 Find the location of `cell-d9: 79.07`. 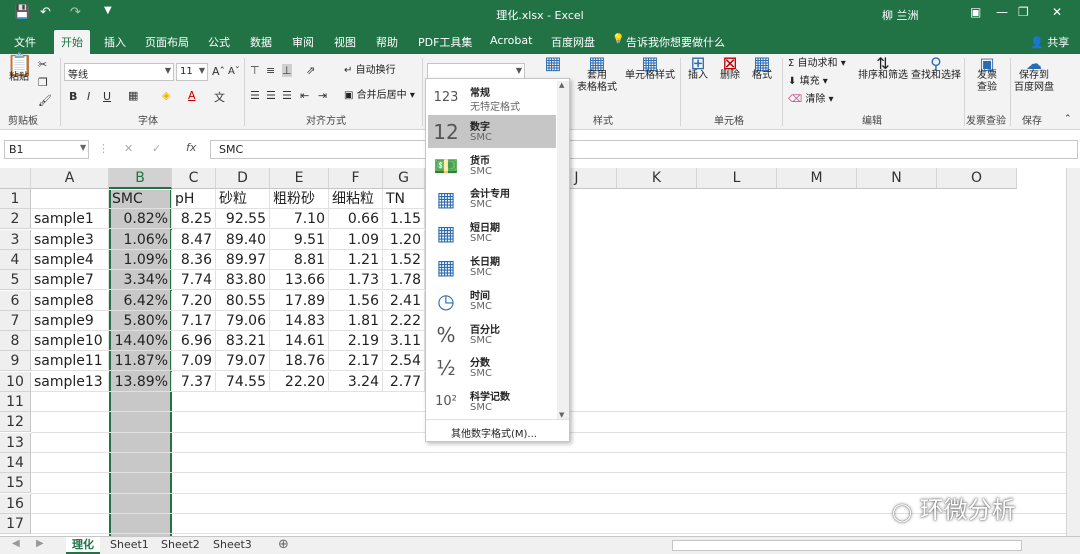

cell-d9: 79.07 is located at coordinates (243, 361).